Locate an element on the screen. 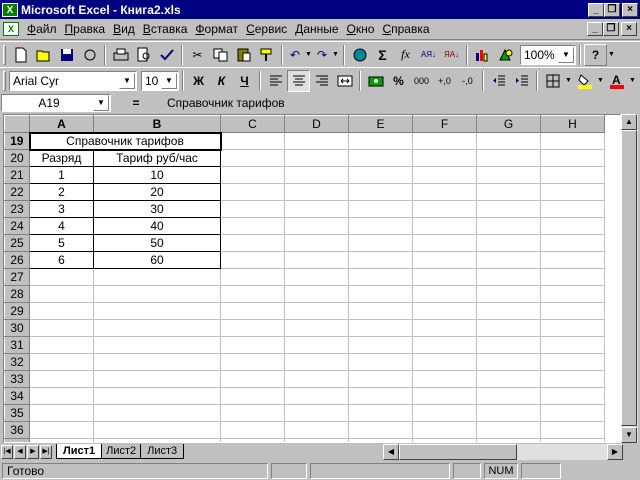 The image size is (640, 480). scroll-right-icon: ▶ is located at coordinates (615, 452).